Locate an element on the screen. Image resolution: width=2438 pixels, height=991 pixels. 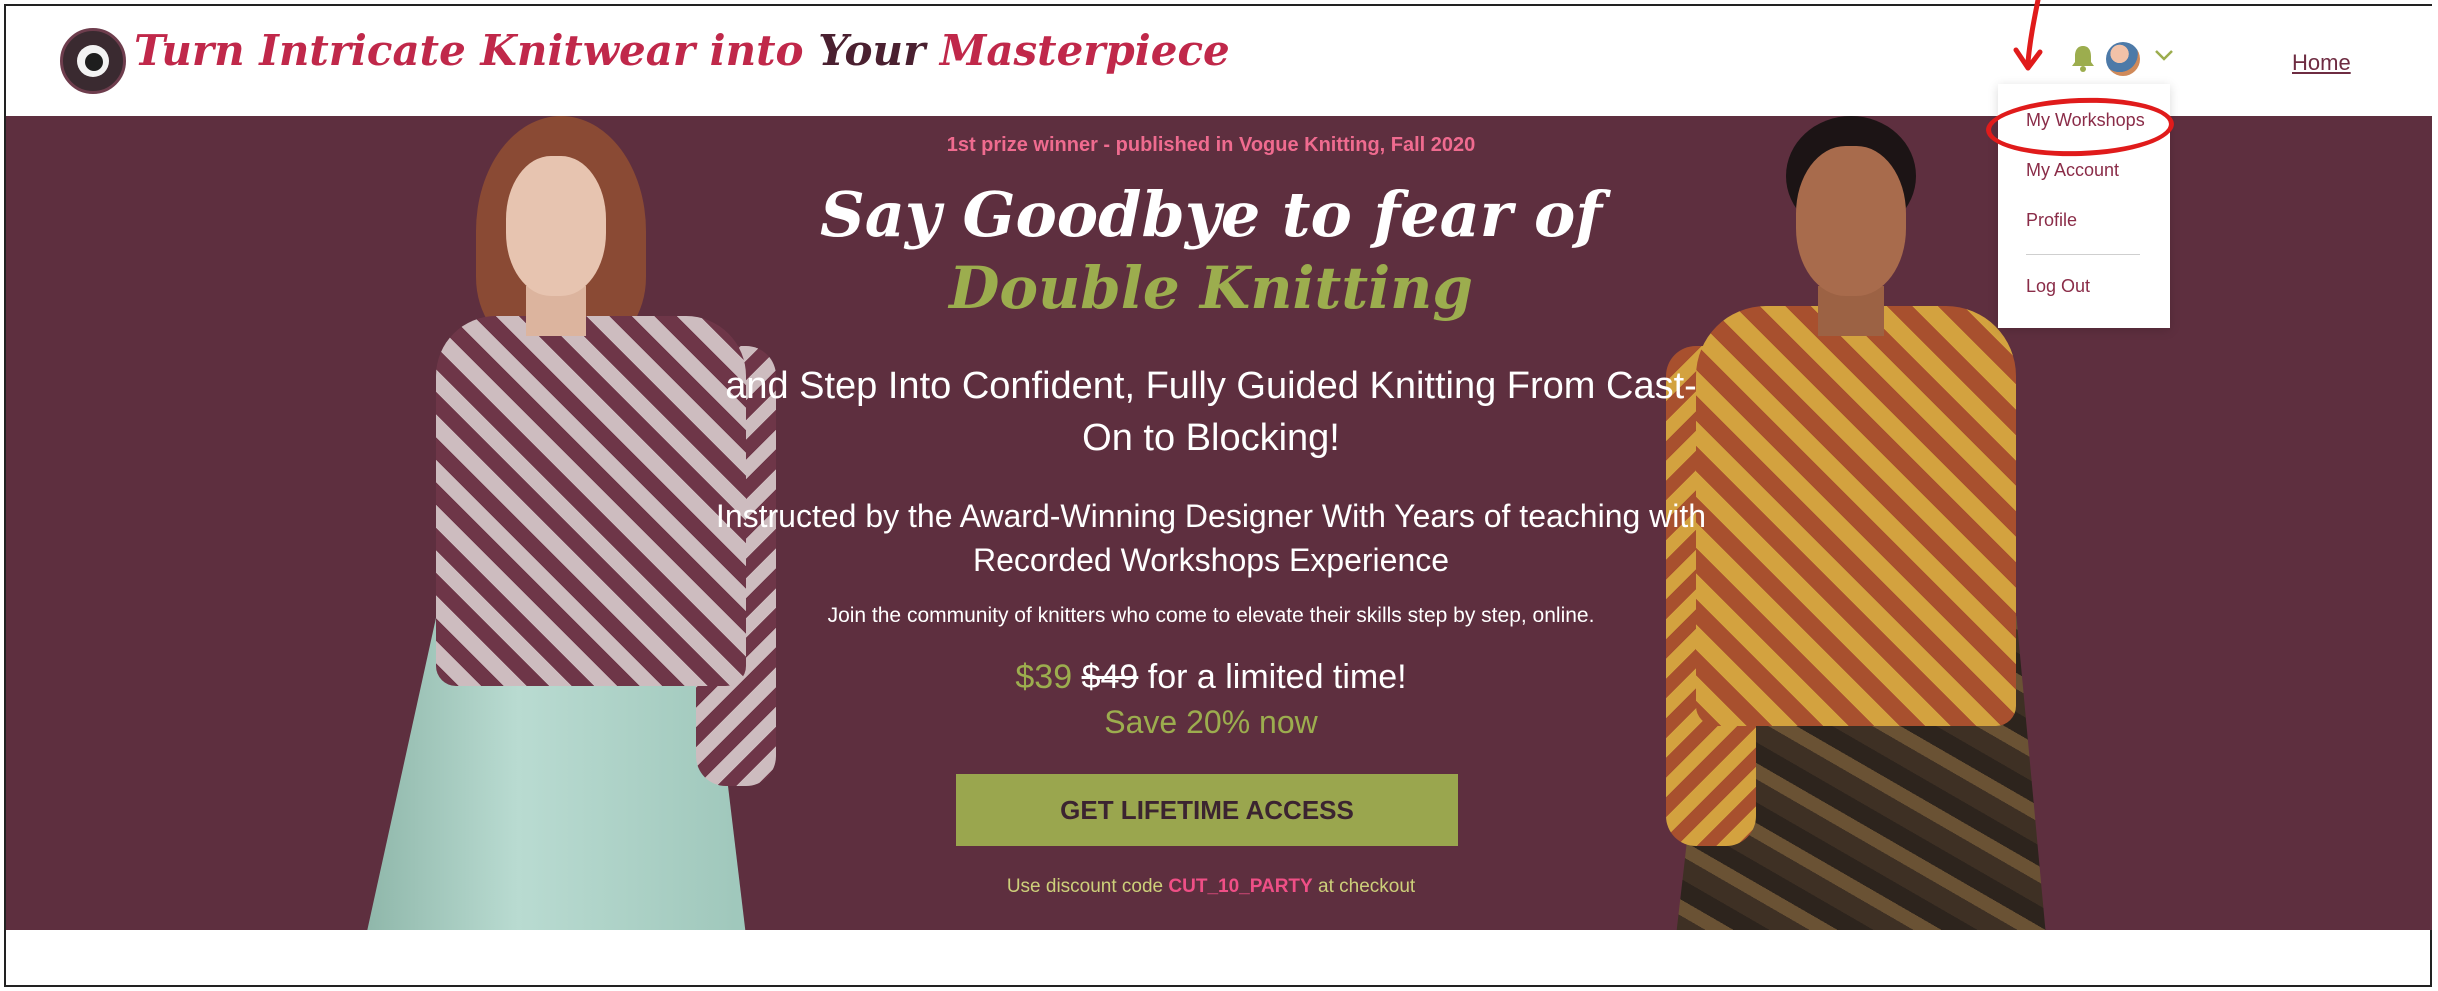
user-avatar is located at coordinates (2123, 59).